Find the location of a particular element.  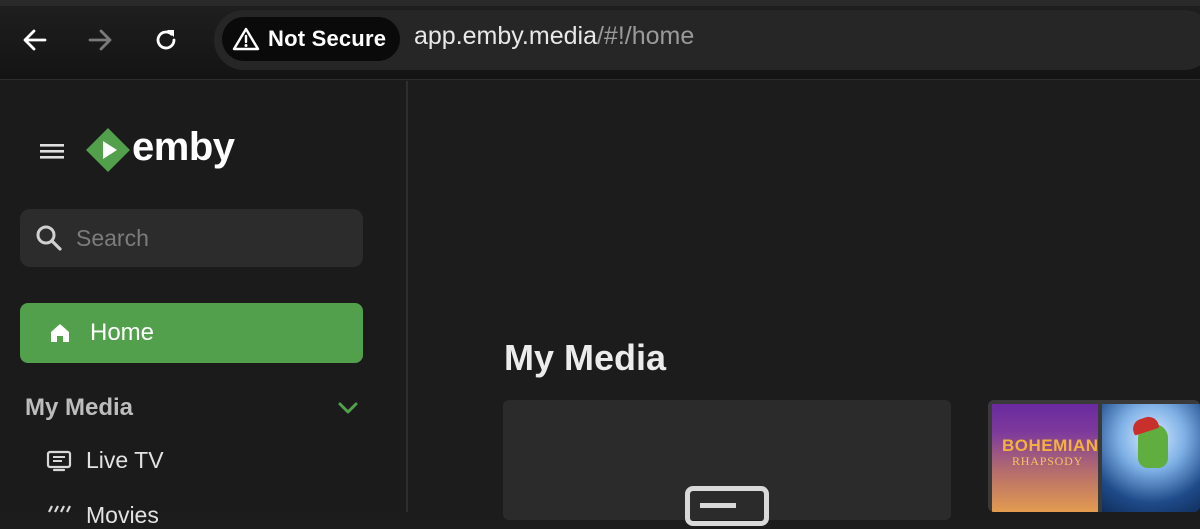

url-path: /#!/home is located at coordinates (645, 36).